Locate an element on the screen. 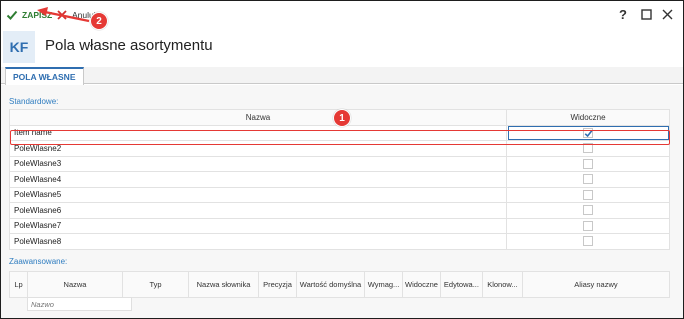 This screenshot has width=684, height=319. table-row: PoleWlasne7 is located at coordinates (339, 225).